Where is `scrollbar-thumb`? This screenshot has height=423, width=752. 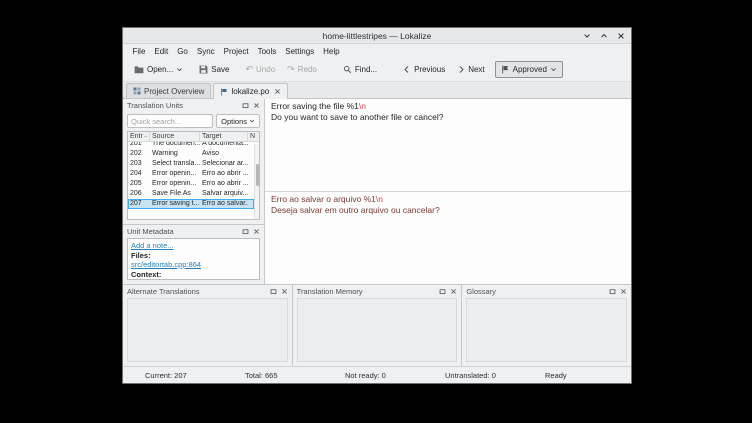 scrollbar-thumb is located at coordinates (257, 174).